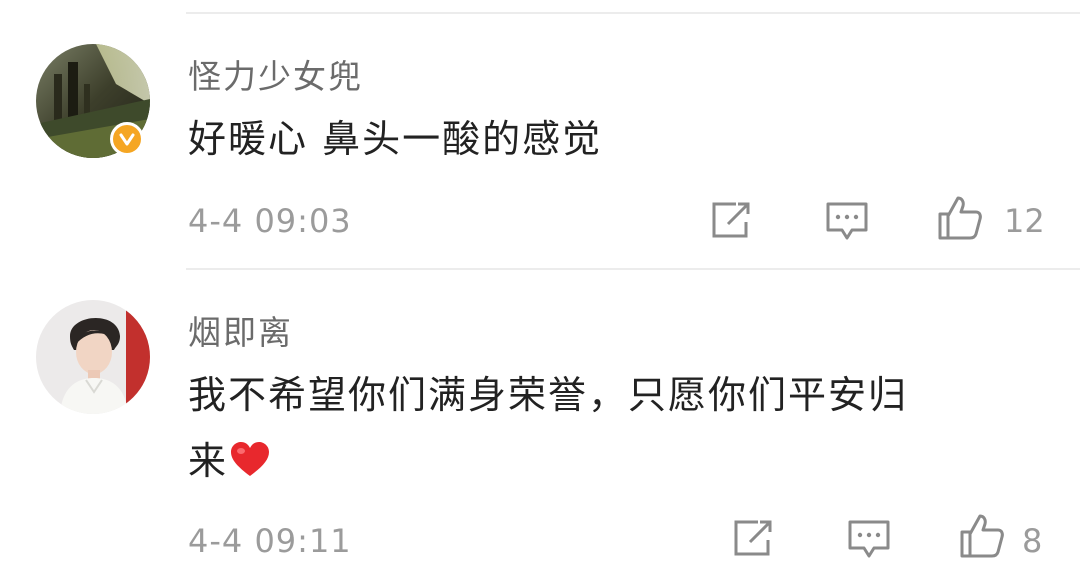  Describe the element at coordinates (633, 269) in the screenshot. I see `comment-divider` at that location.